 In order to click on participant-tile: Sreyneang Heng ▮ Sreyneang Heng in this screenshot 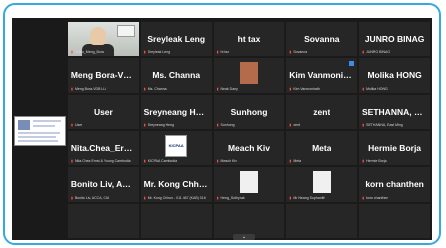, I will do `click(176, 111)`.